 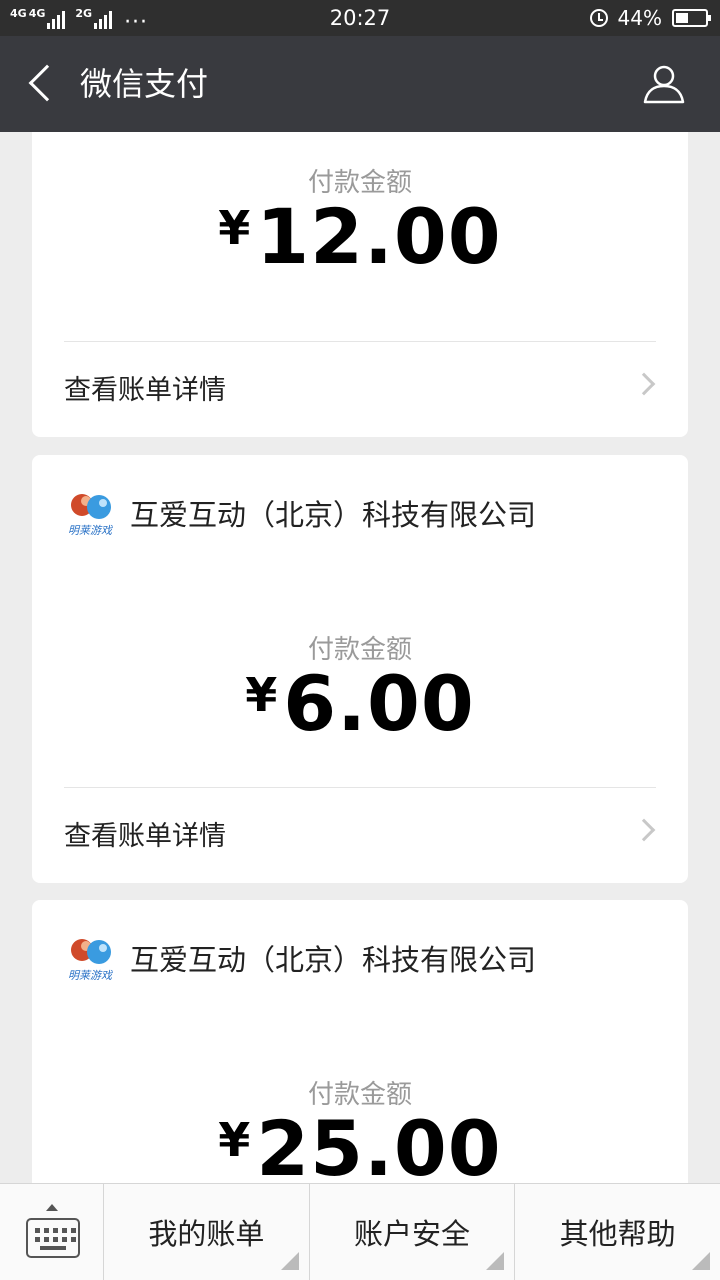 I want to click on amount-value: 12.00, so click(x=379, y=236).